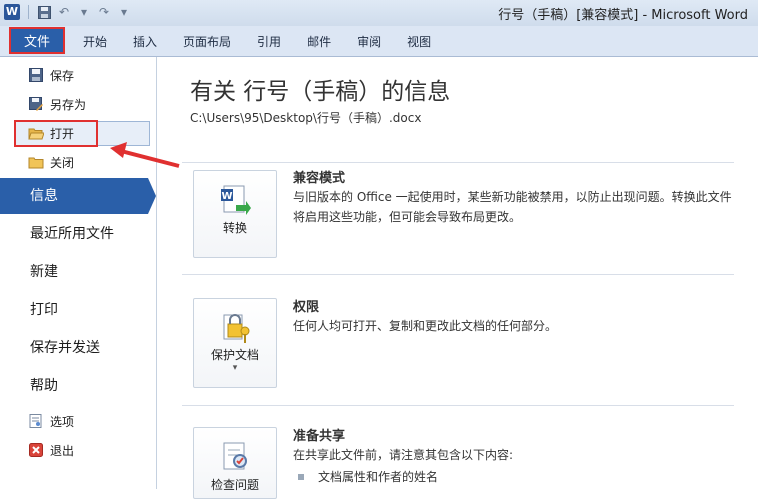 Image resolution: width=758 pixels, height=499 pixels. I want to click on prepare-sharing-text: 在共享此文件前，请注意其包含以下内容:, so click(403, 455).